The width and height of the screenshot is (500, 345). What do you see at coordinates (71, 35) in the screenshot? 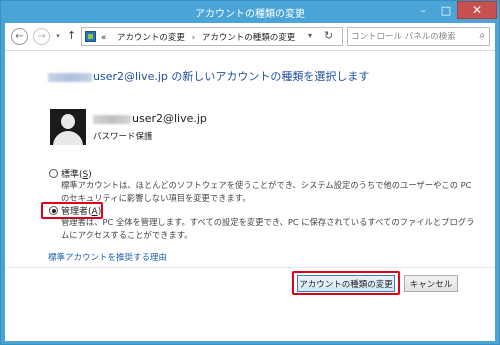
I see `up-arrow-icon: ↑` at bounding box center [71, 35].